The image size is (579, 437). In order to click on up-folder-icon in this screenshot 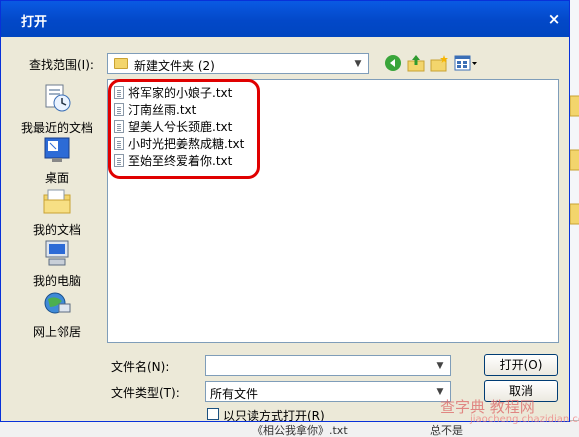, I will do `click(416, 63)`.